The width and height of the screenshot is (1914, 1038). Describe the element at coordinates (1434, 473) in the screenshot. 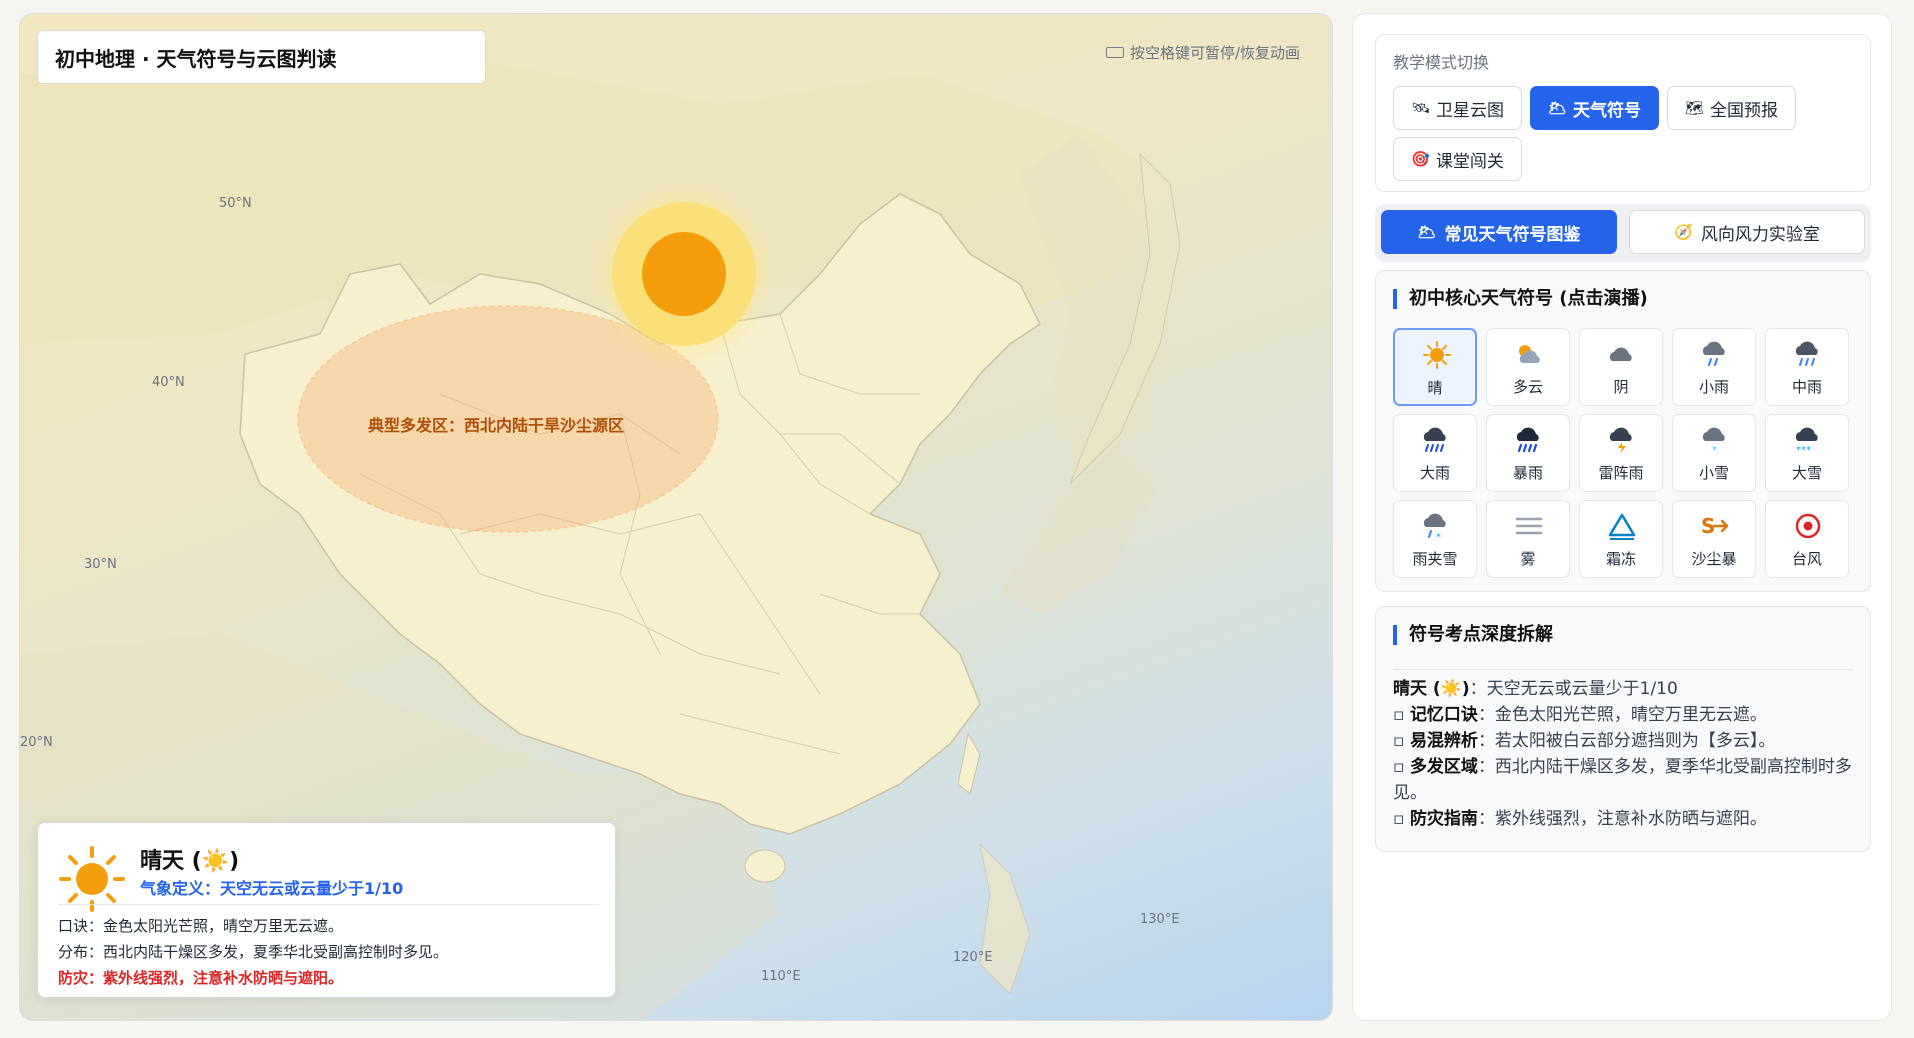

I see `symbol-label: 大雨` at that location.